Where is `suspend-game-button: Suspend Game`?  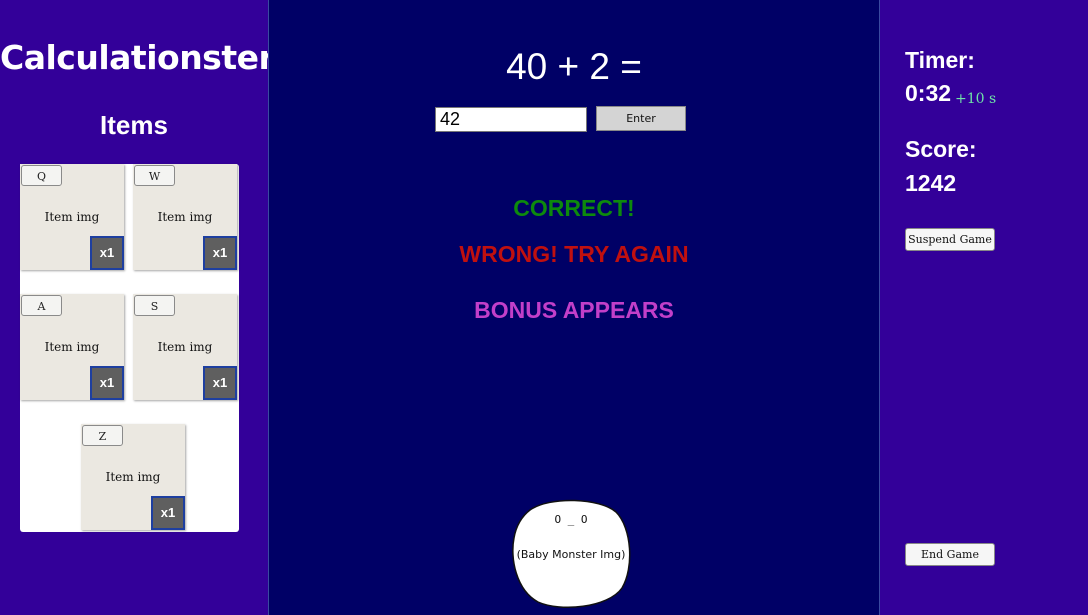 suspend-game-button: Suspend Game is located at coordinates (950, 239).